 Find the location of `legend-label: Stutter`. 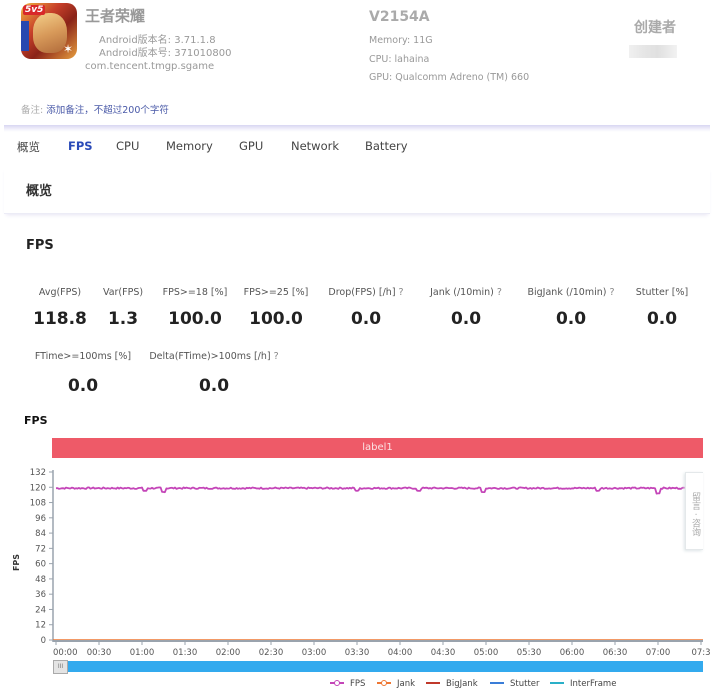

legend-label: Stutter is located at coordinates (525, 684).